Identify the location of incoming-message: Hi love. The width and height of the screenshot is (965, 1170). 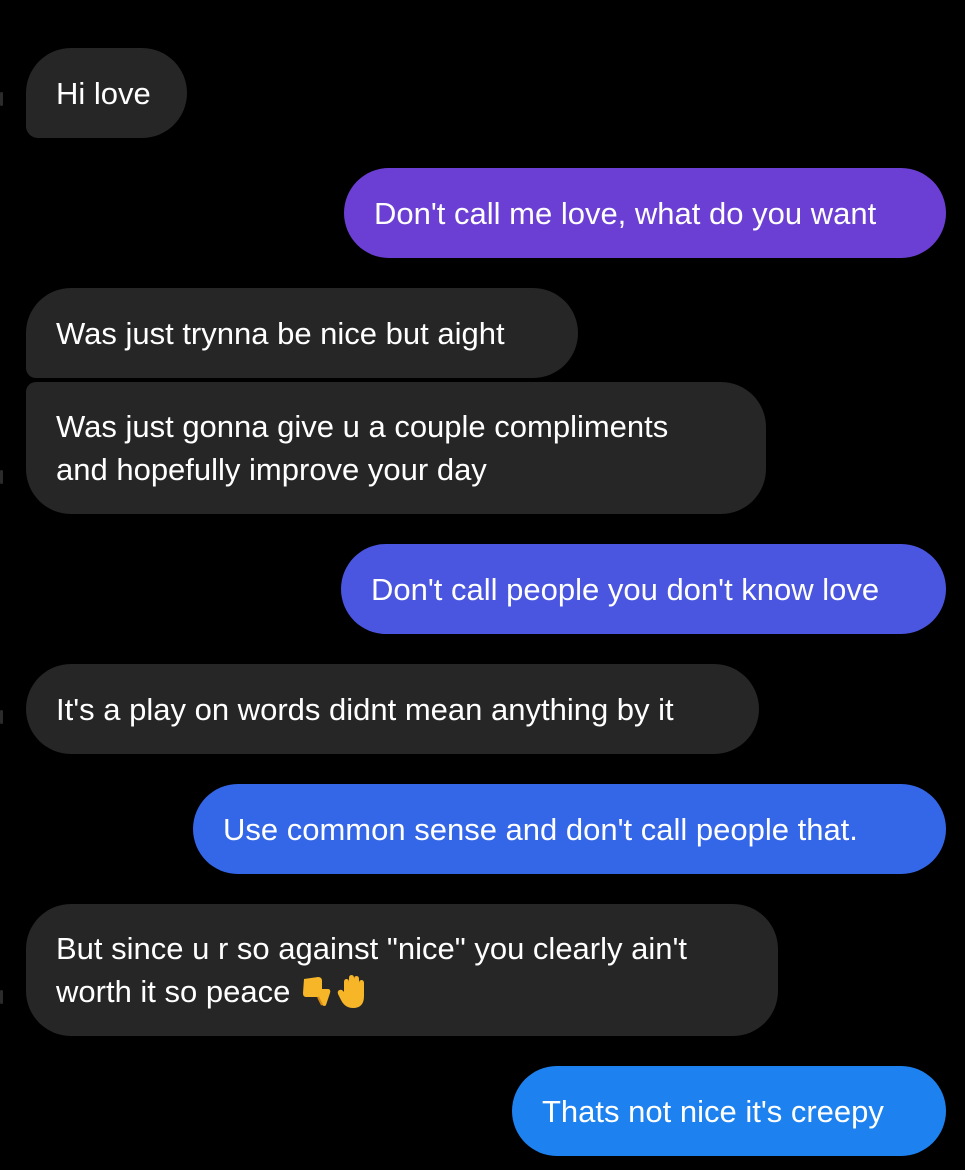
(106, 93).